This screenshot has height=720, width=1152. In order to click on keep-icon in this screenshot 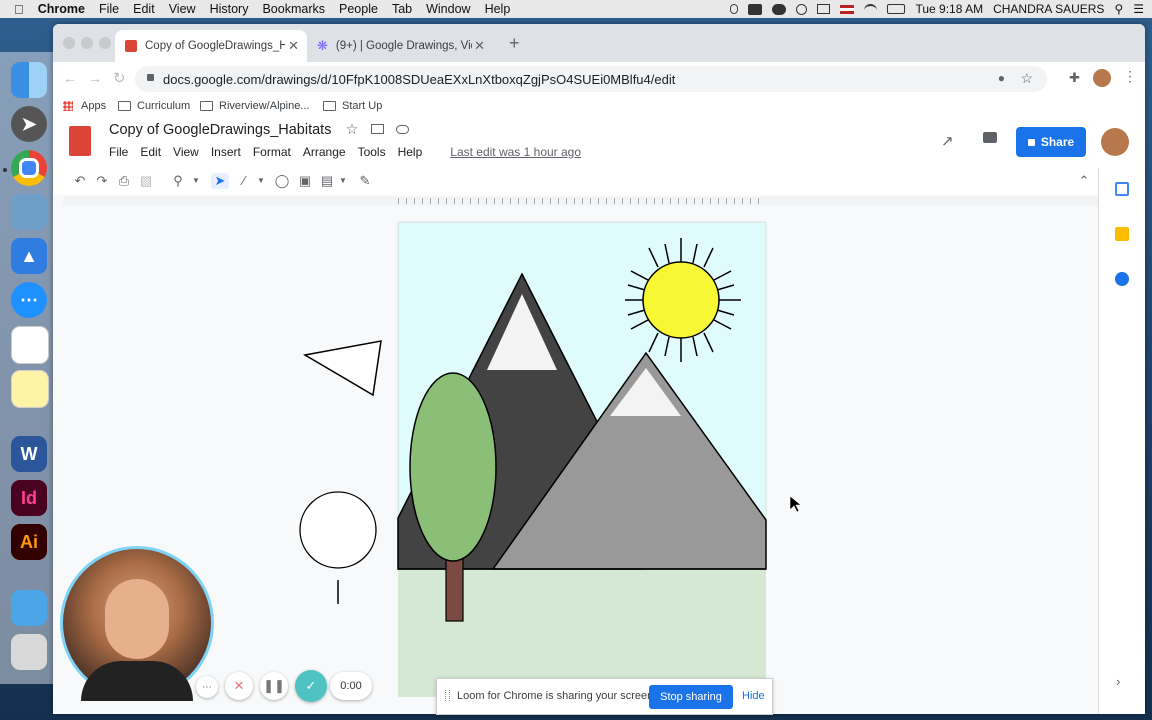, I will do `click(1122, 234)`.